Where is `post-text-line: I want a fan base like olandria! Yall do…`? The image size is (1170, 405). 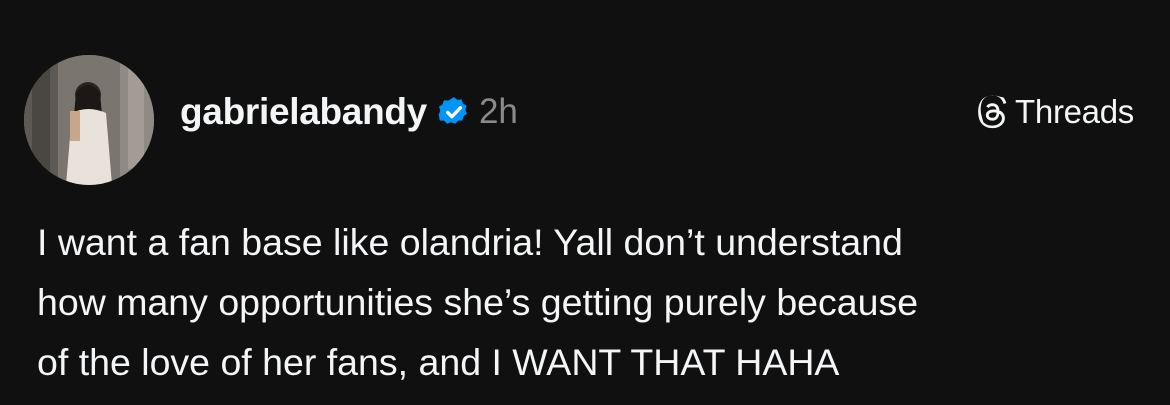 post-text-line: I want a fan base like olandria! Yall do… is located at coordinates (470, 242).